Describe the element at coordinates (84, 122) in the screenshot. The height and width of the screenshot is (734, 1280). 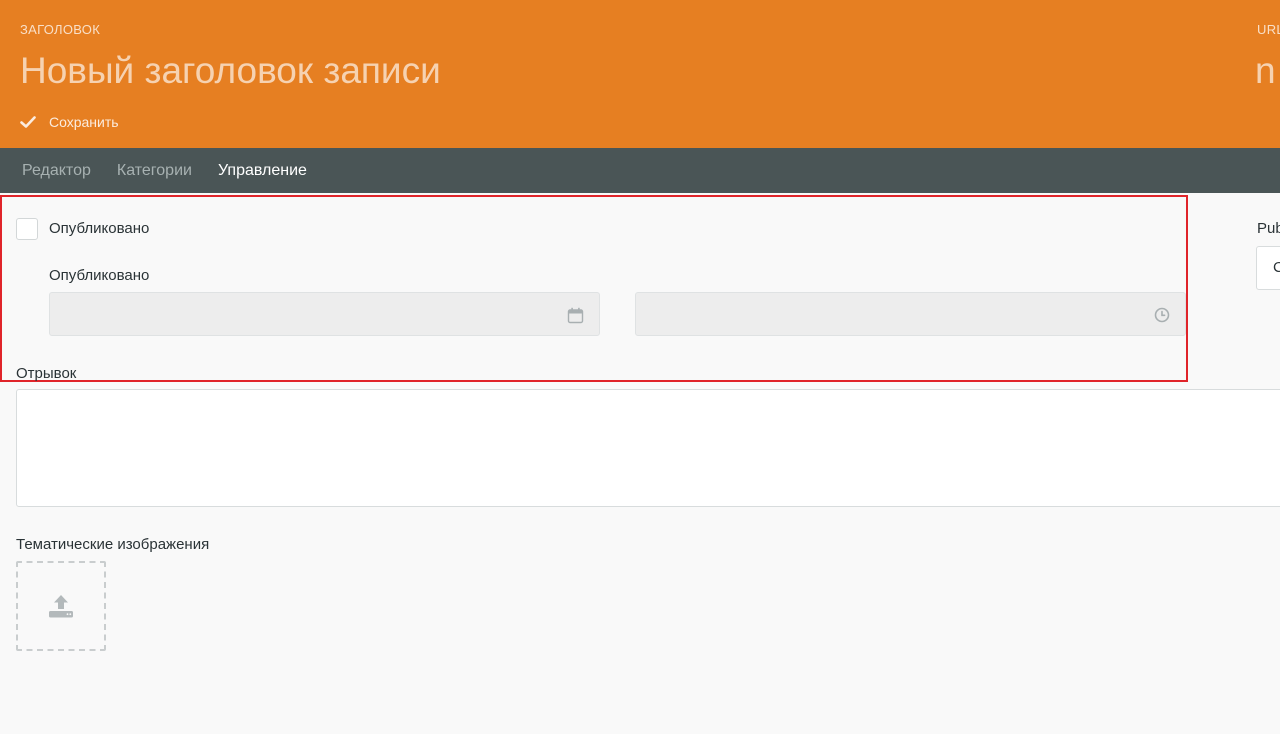
I see `save-button-label: Сохранить` at that location.